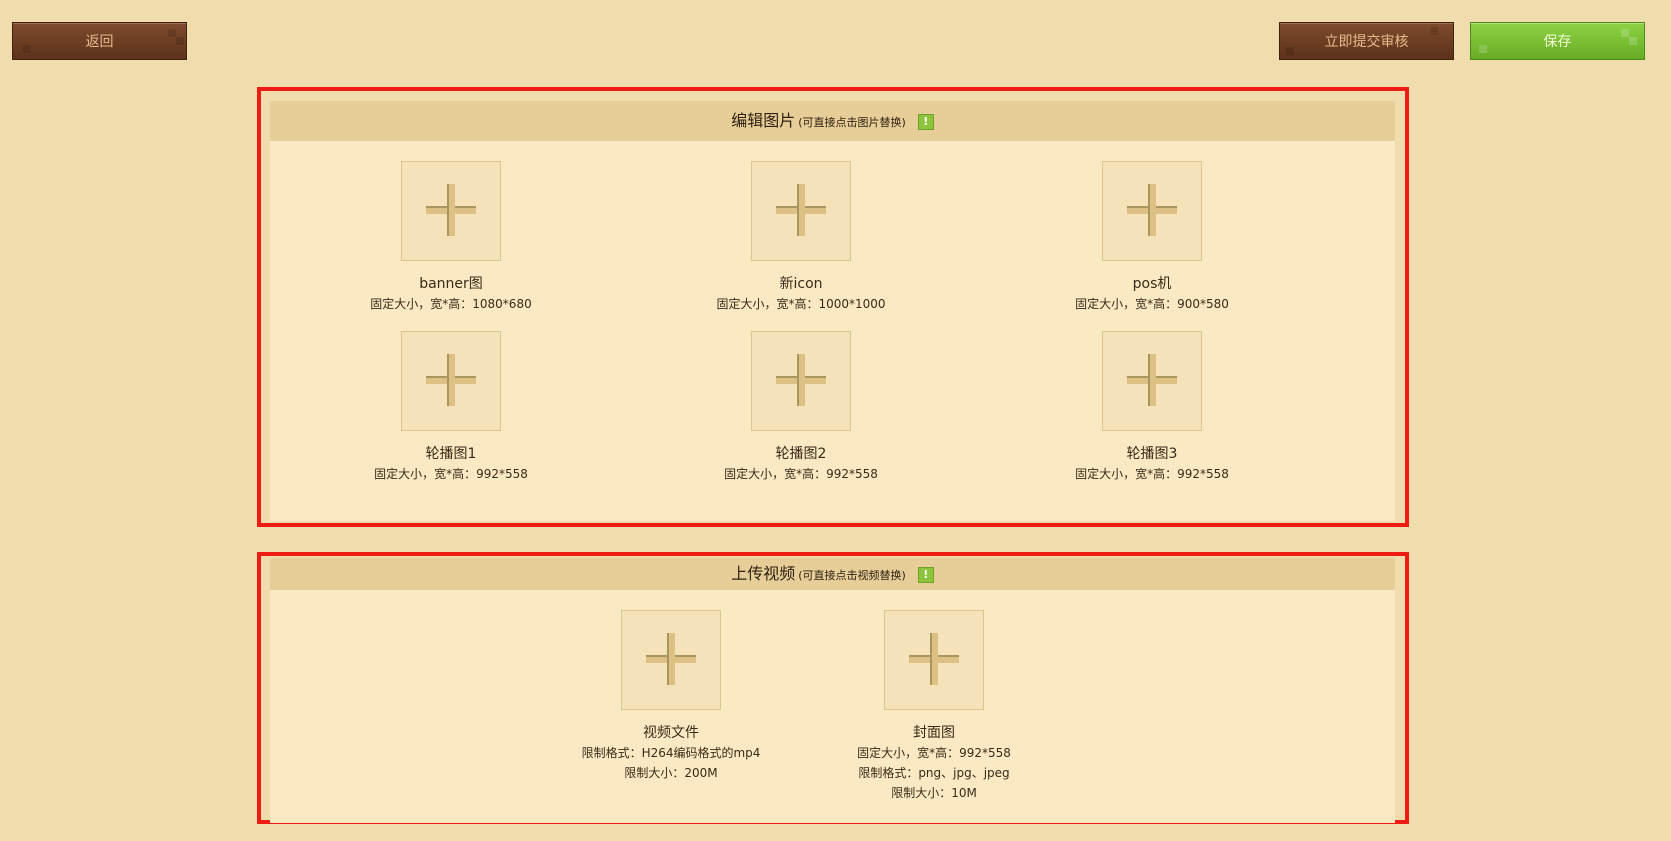 The image size is (1671, 841). I want to click on upload-item-banner: banner图 固定大小，宽*高：1080*680, so click(451, 237).